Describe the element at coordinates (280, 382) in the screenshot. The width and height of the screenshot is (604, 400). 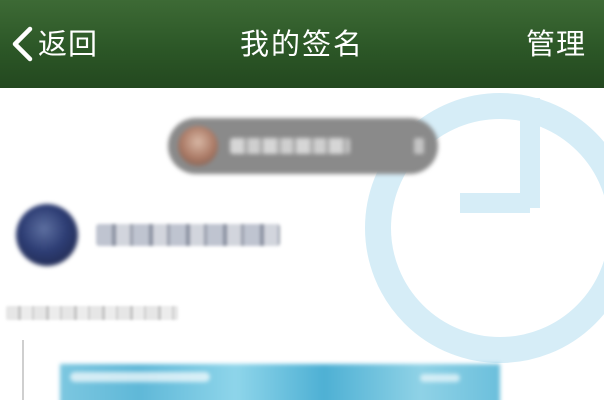
I see `signature-image-preview` at that location.